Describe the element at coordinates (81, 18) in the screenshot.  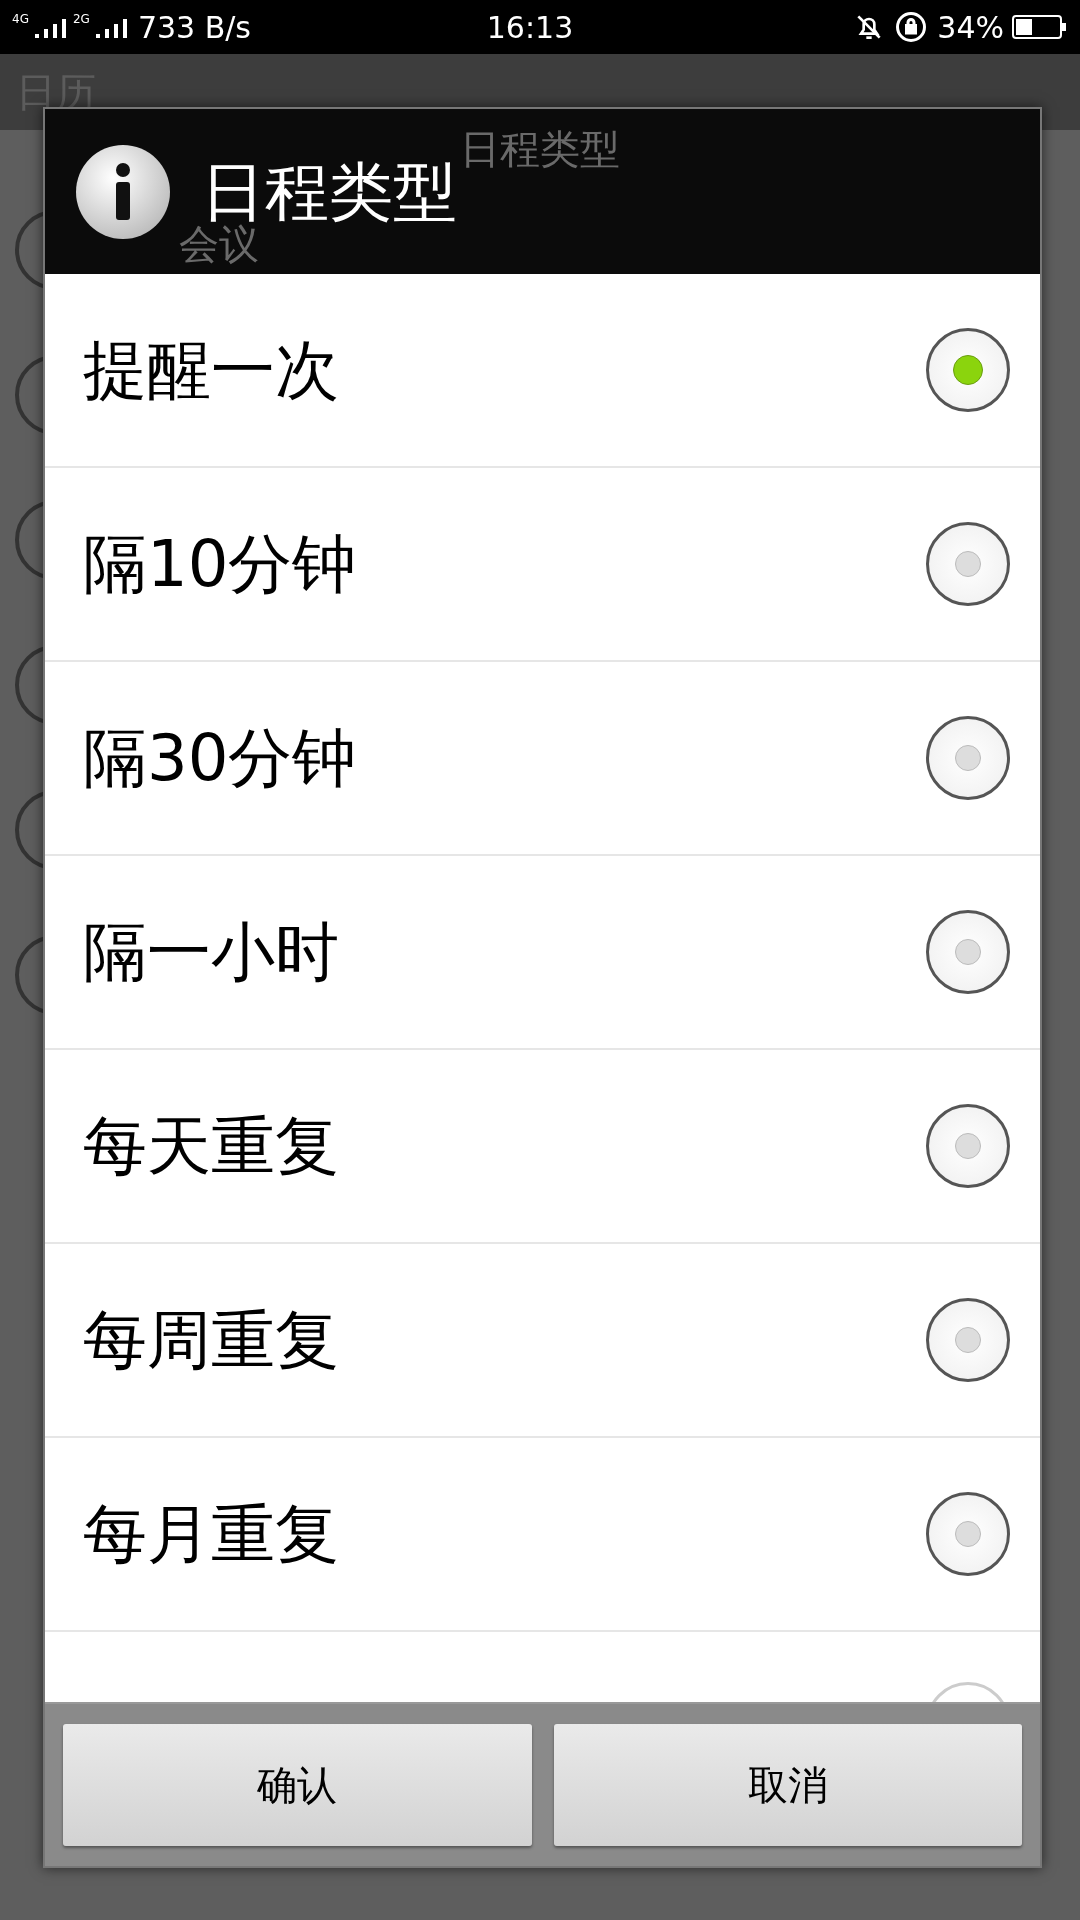
I see `network-label: 2G` at that location.